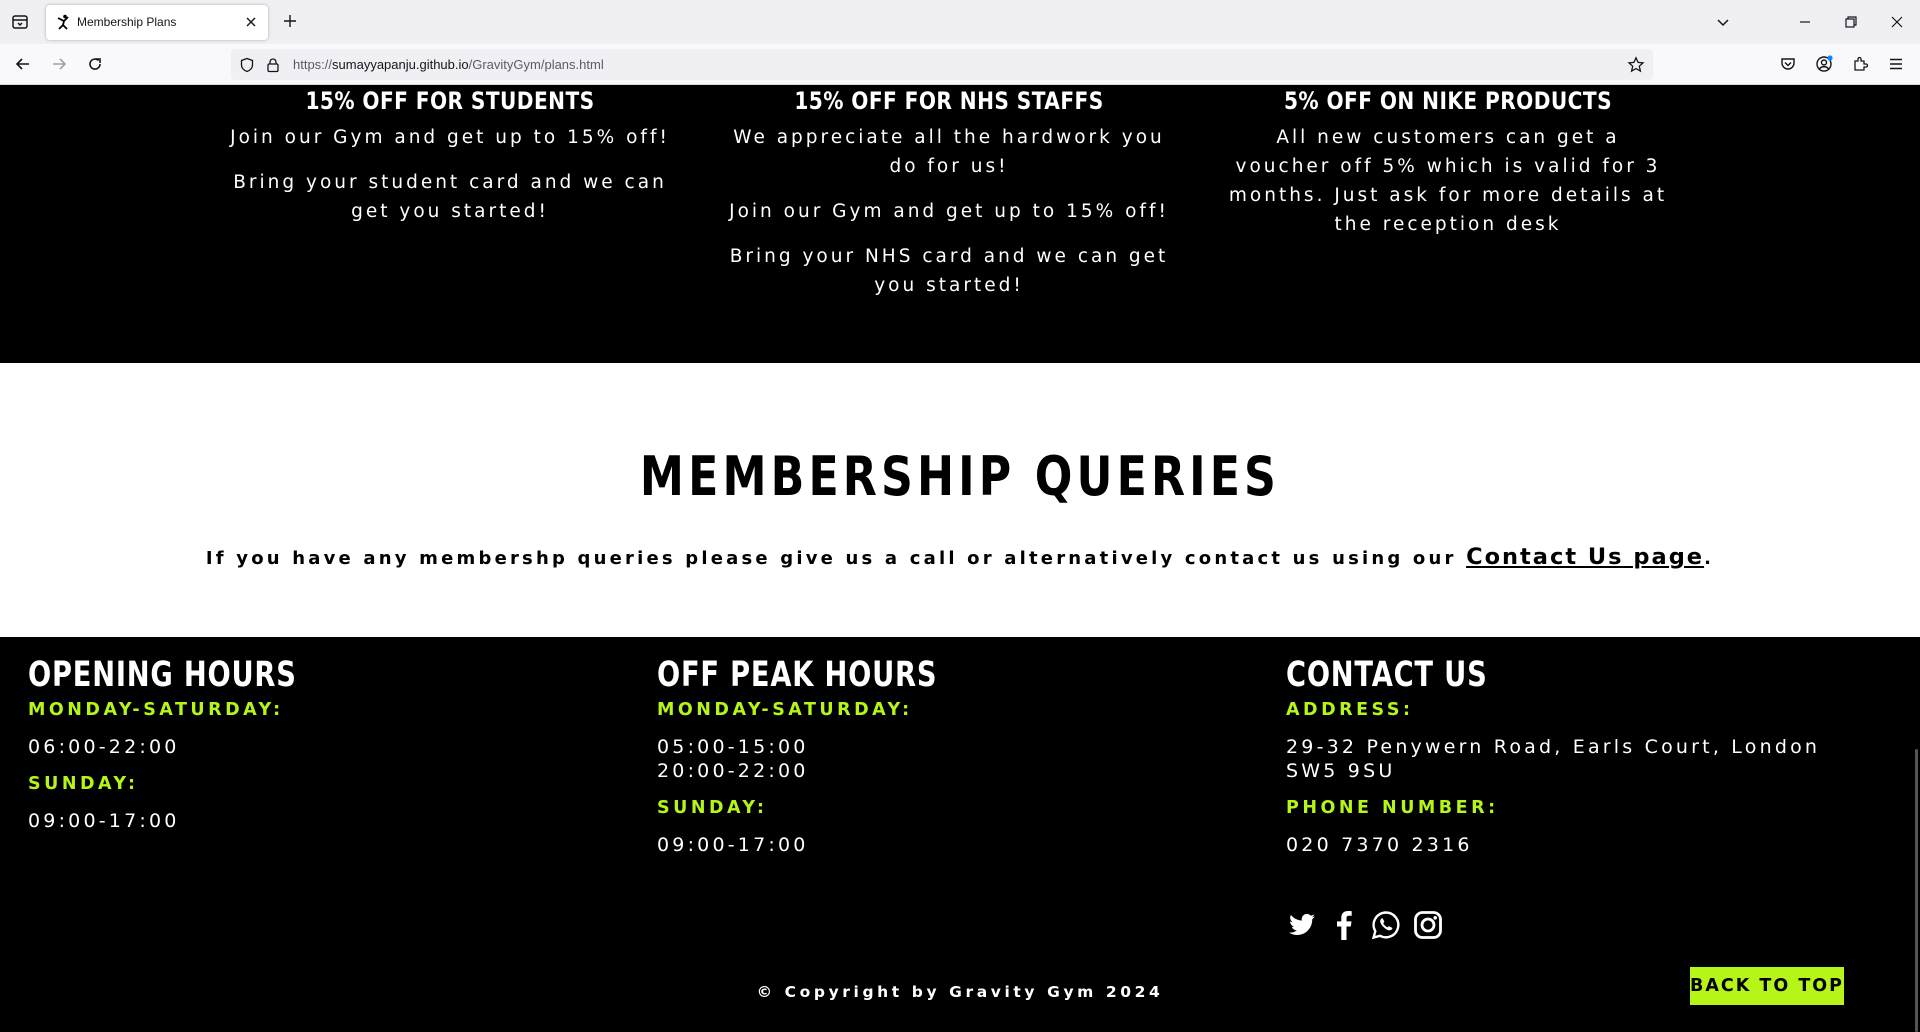 This screenshot has width=1920, height=1032. Describe the element at coordinates (247, 65) in the screenshot. I see `tracking-shield-icon` at that location.